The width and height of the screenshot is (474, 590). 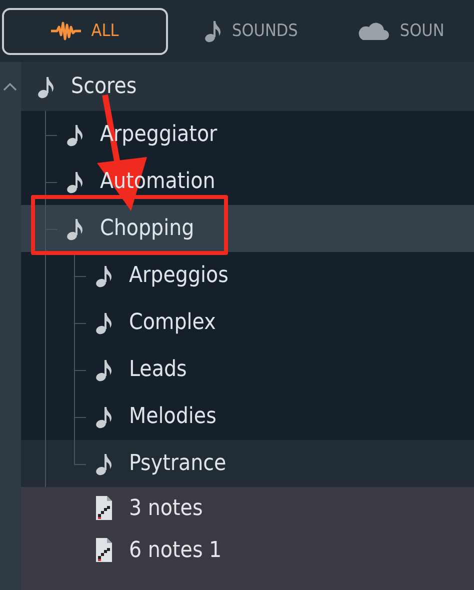 I want to click on tab: SOUNDS, so click(x=251, y=31).